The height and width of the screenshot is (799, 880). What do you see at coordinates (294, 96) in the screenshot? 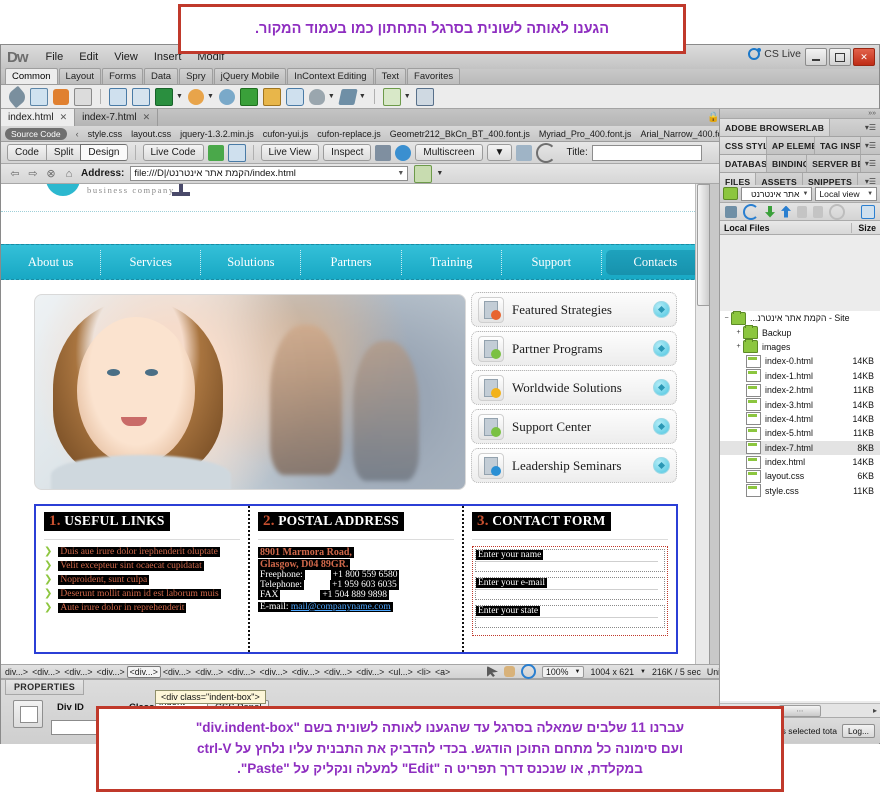
I see `comment-icon` at bounding box center [294, 96].